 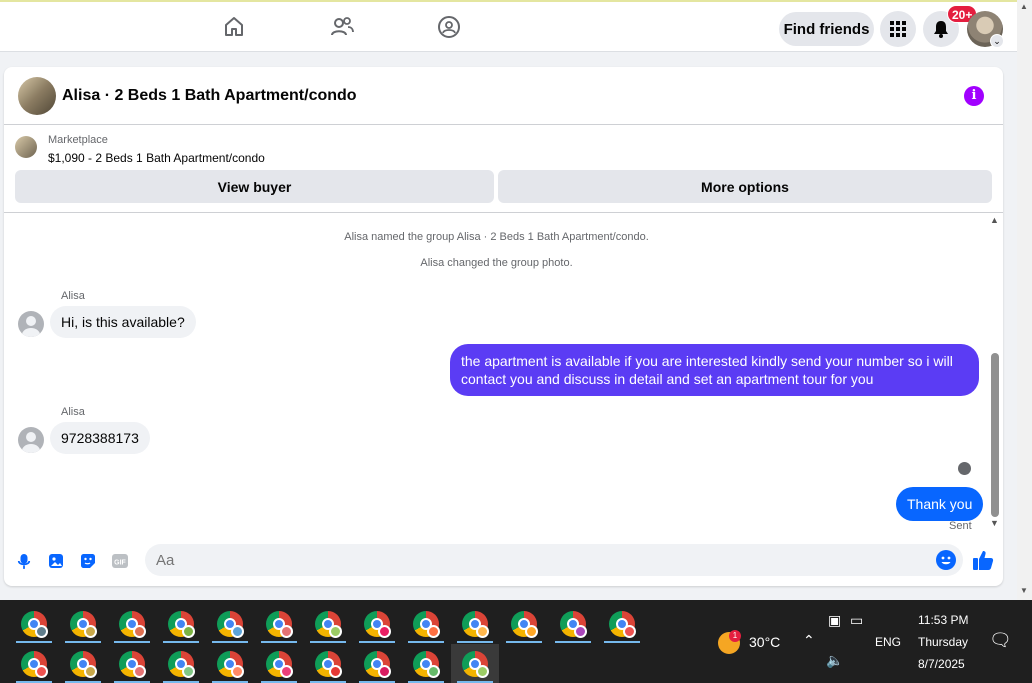 What do you see at coordinates (888, 642) in the screenshot?
I see `language-indicator: ENG` at bounding box center [888, 642].